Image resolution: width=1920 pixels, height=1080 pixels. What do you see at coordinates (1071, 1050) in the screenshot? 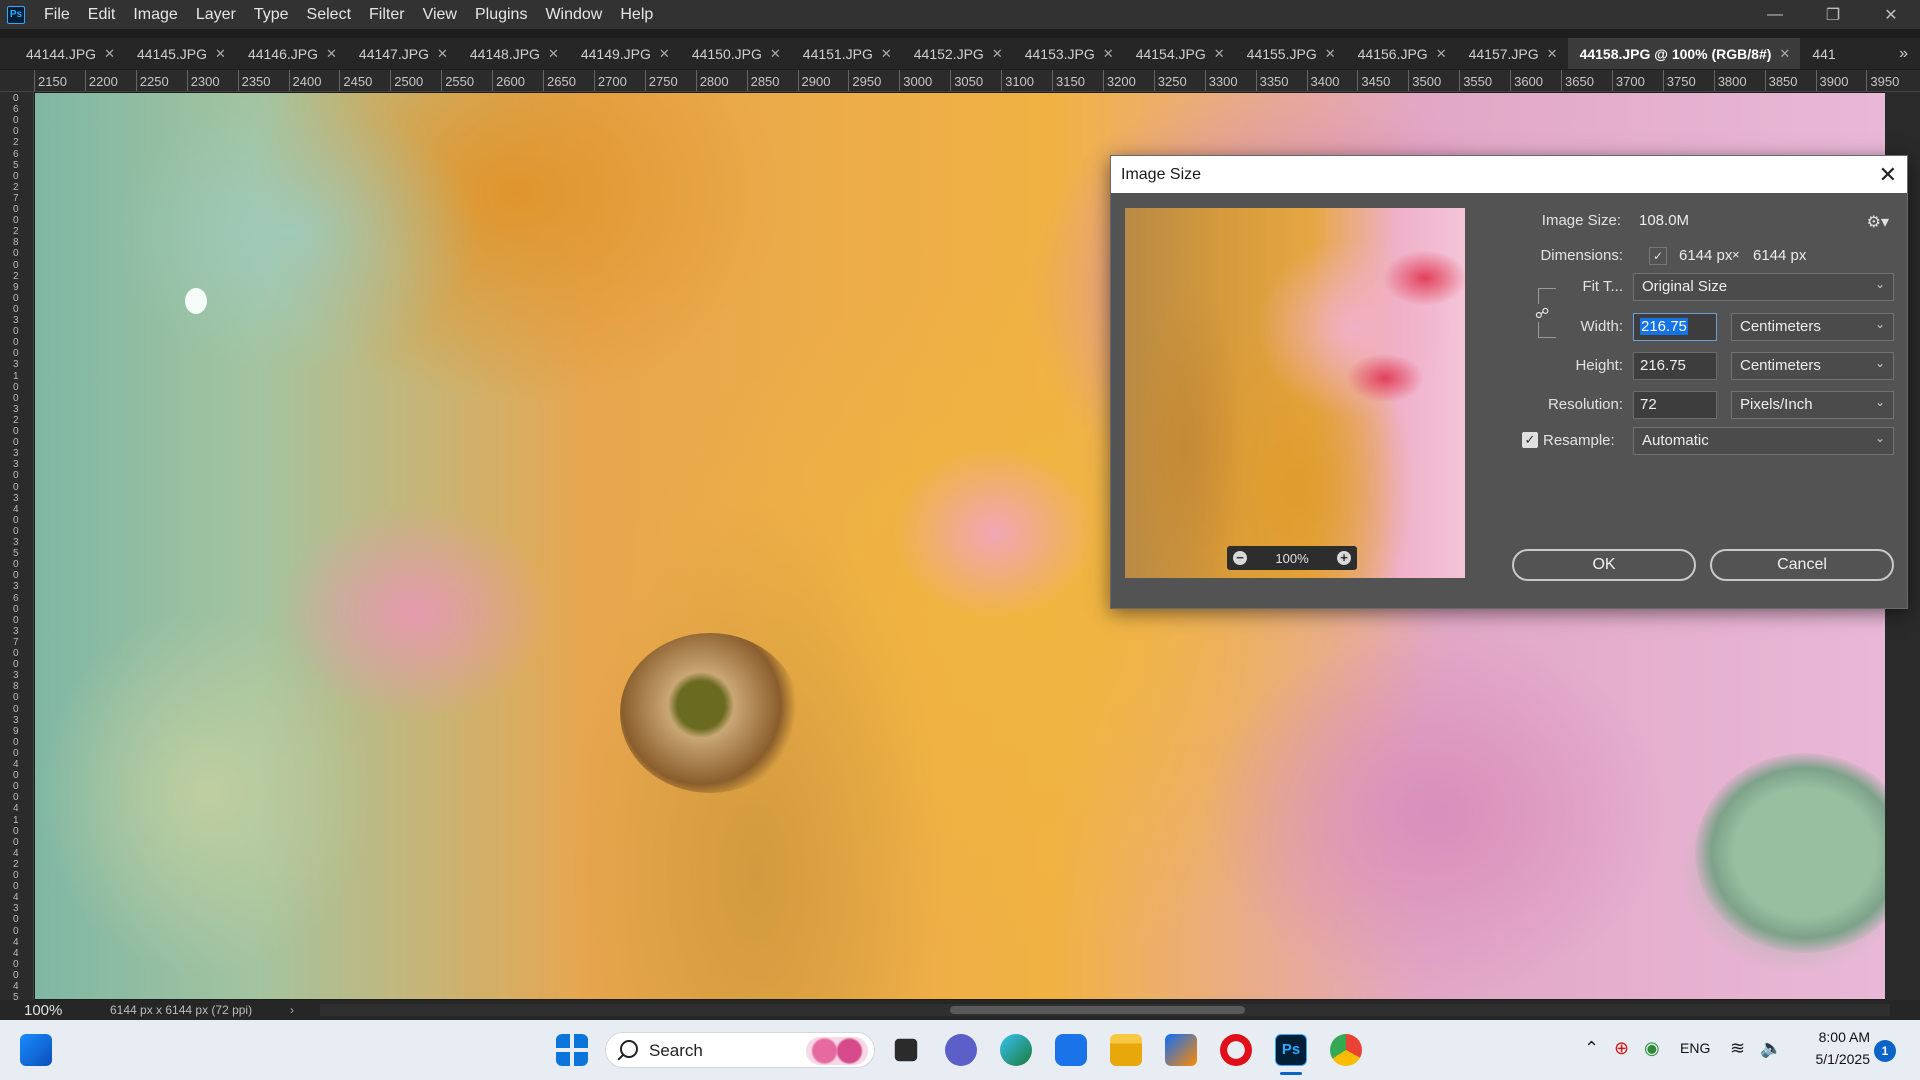
I see `lens-icon` at bounding box center [1071, 1050].